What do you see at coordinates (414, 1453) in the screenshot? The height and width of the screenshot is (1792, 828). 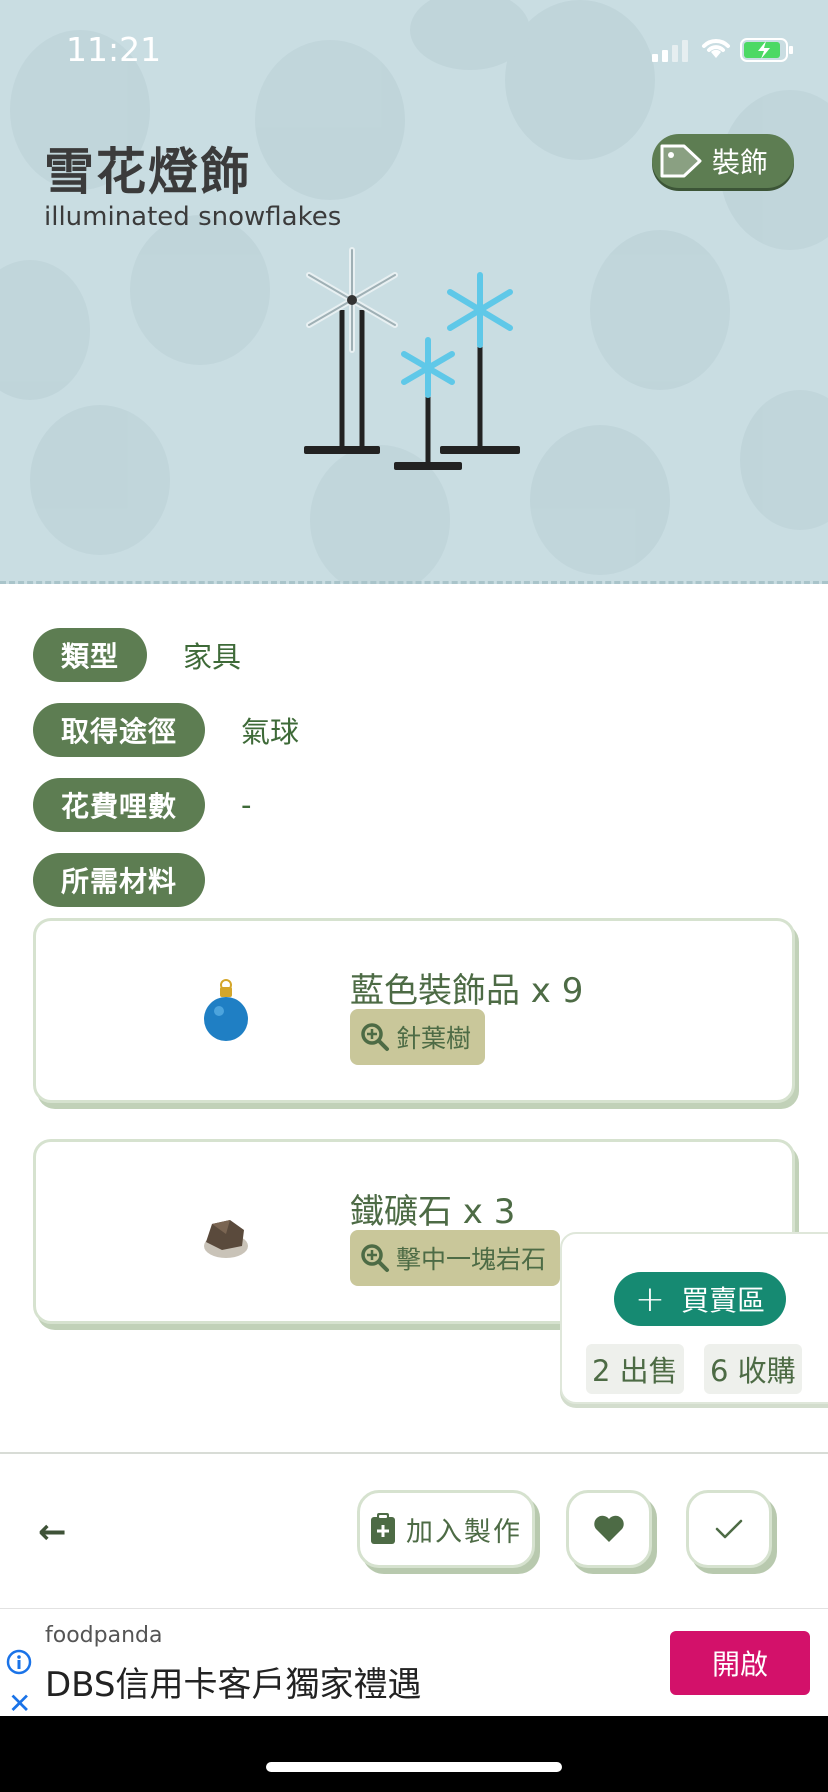 I see `divider` at bounding box center [414, 1453].